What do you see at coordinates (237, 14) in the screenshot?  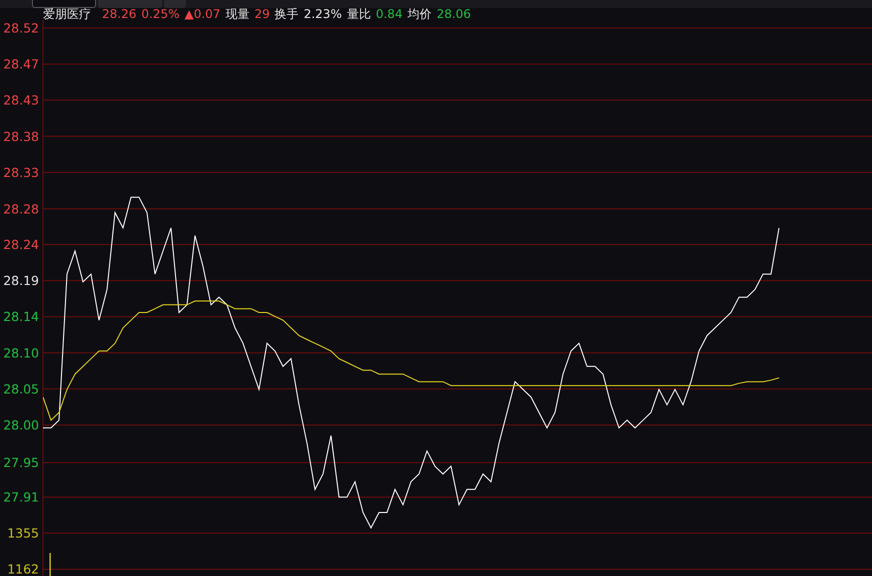 I see `quote-field: 现量` at bounding box center [237, 14].